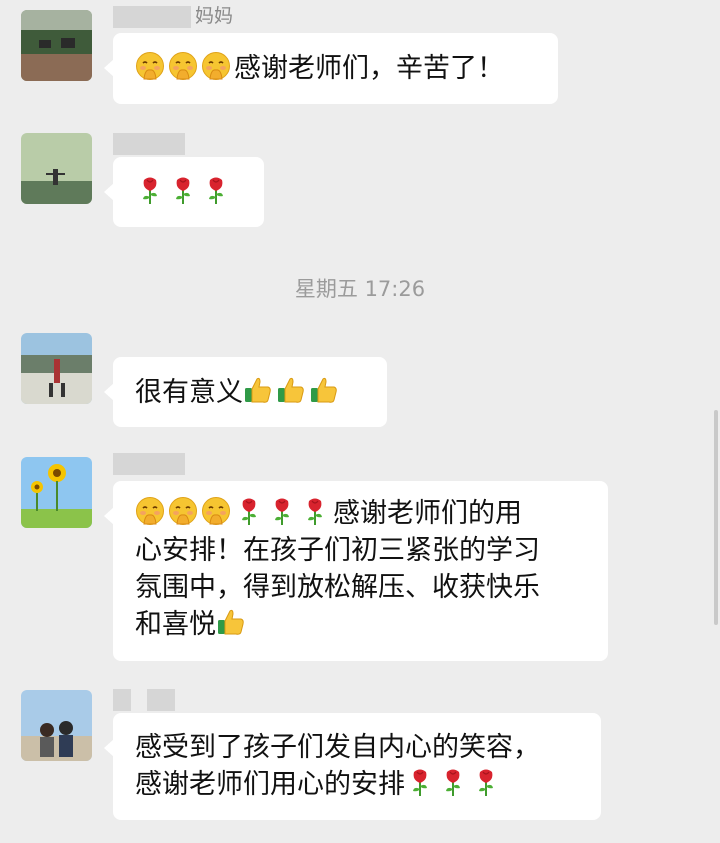 The height and width of the screenshot is (843, 720). What do you see at coordinates (427, 513) in the screenshot?
I see `message-text: 感谢老师们的用` at bounding box center [427, 513].